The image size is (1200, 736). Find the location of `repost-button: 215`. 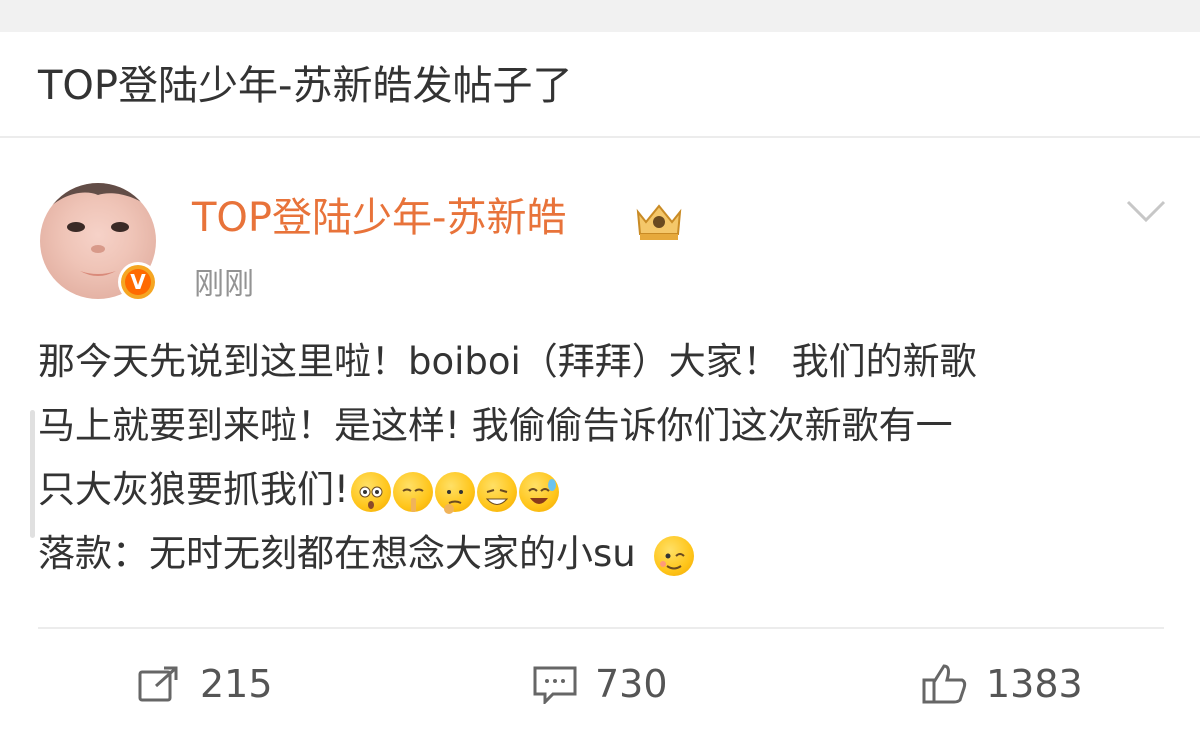

repost-button: 215 is located at coordinates (204, 684).